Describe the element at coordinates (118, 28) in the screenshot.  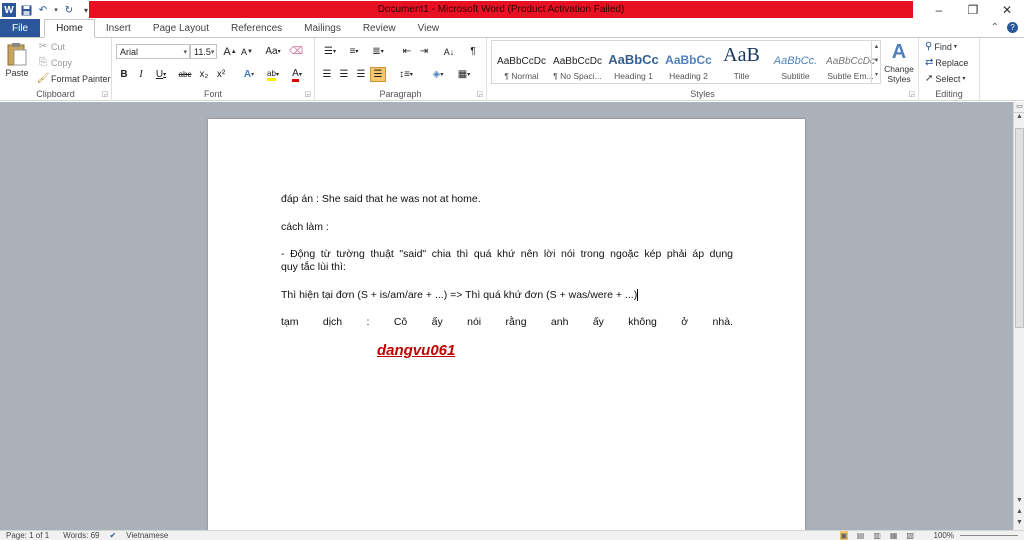
I see `tab-insert: Insert` at that location.